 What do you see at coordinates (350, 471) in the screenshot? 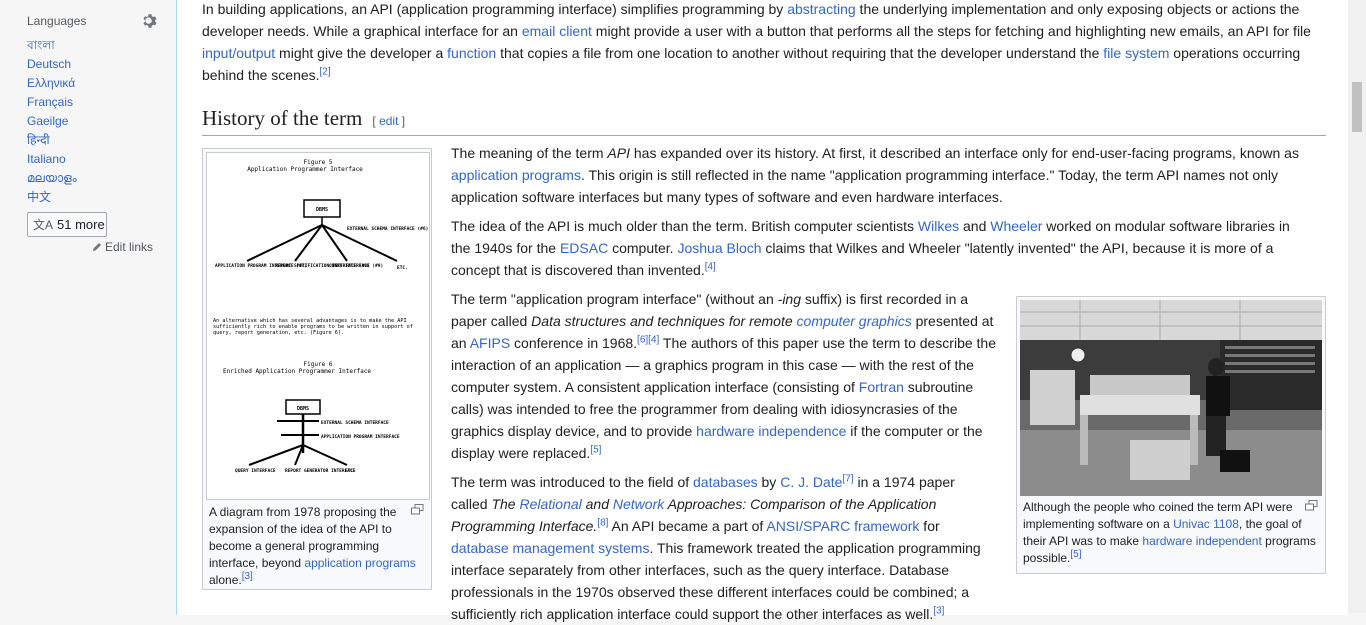
I see `etc2-label: ETC.` at bounding box center [350, 471].